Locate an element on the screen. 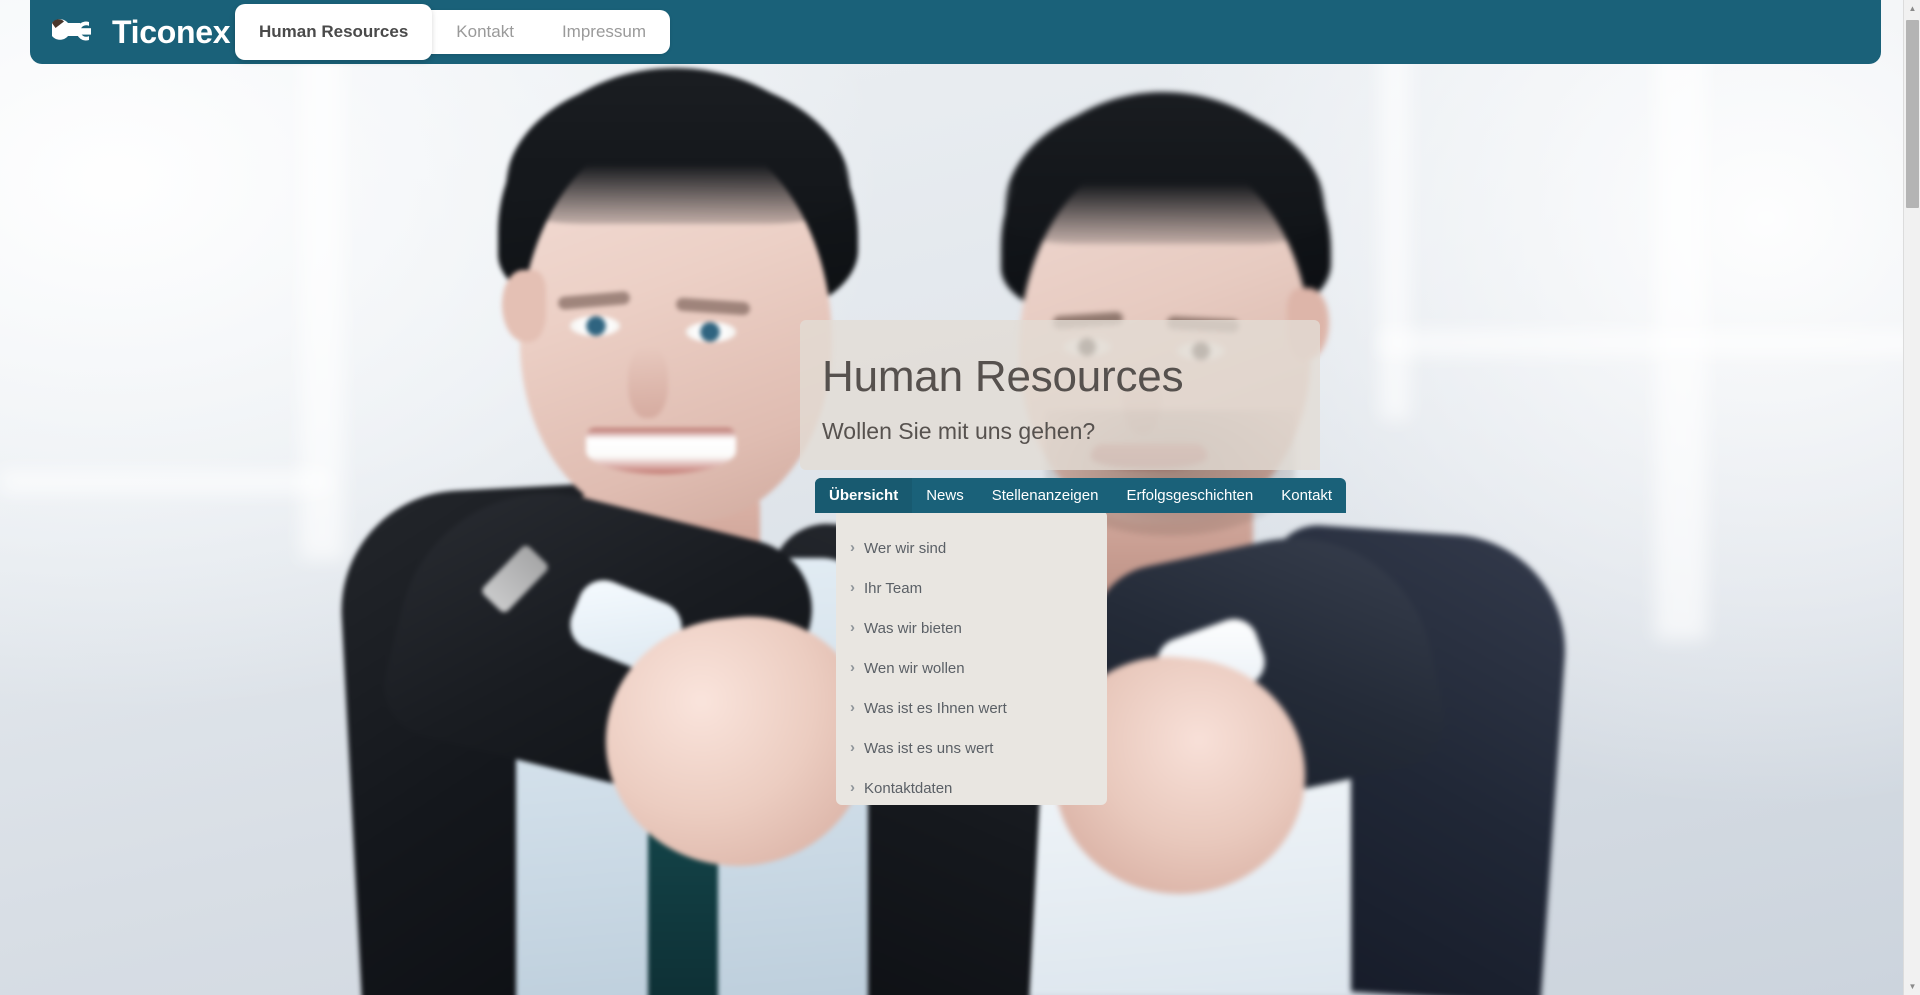 This screenshot has width=1920, height=995. page-title: Human Resources is located at coordinates (1003, 376).